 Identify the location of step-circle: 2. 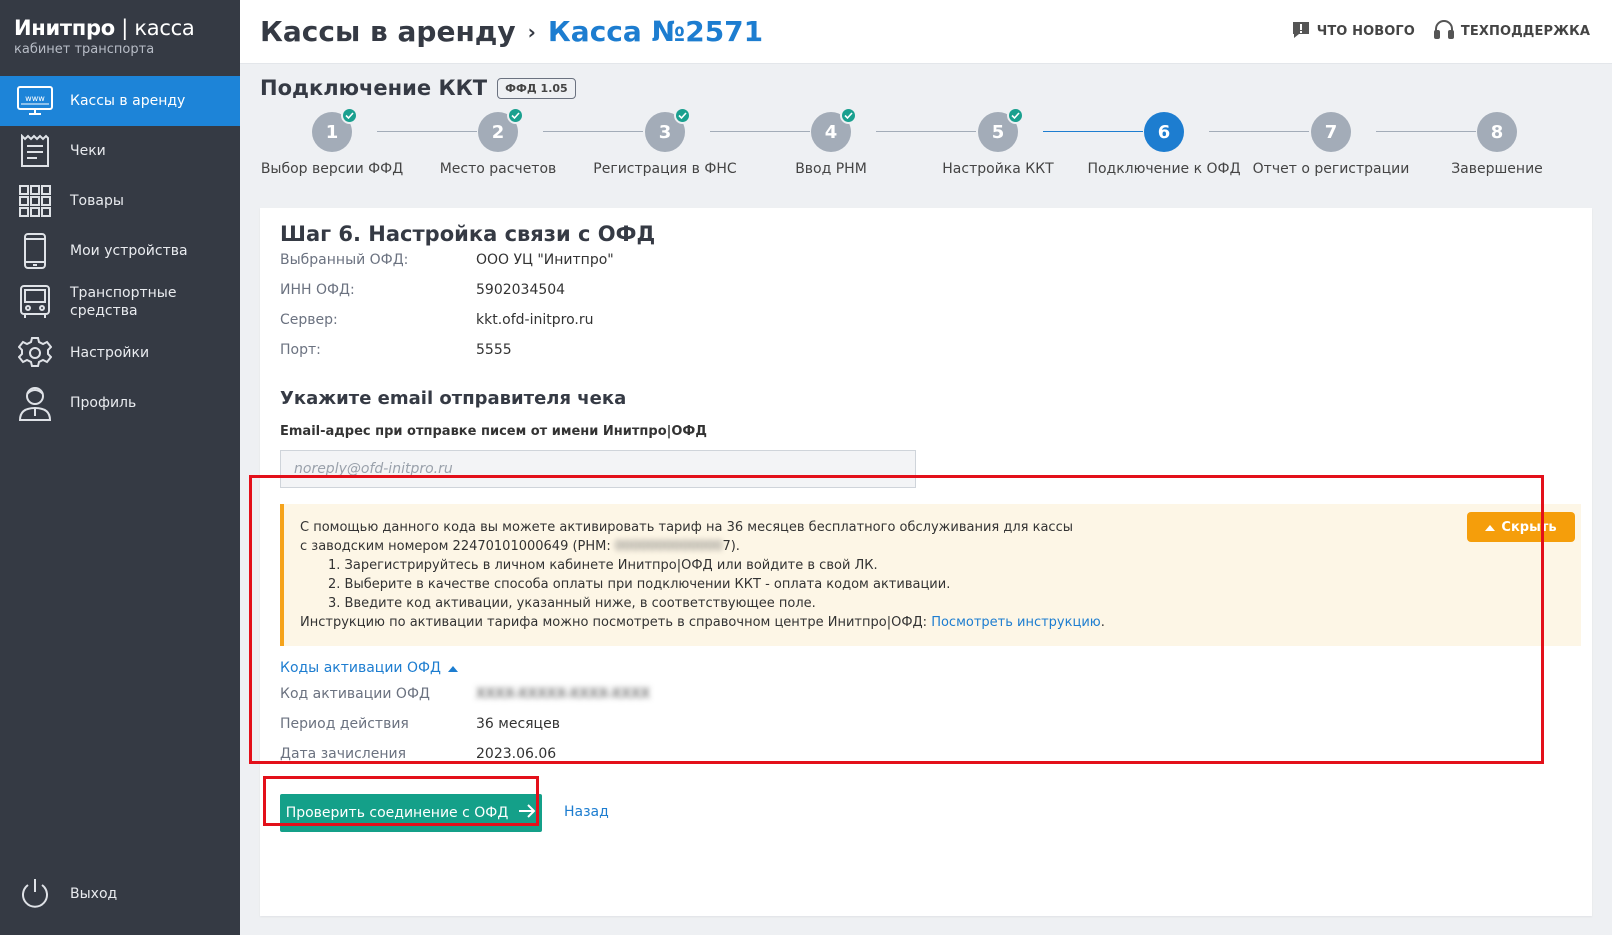
(501, 129).